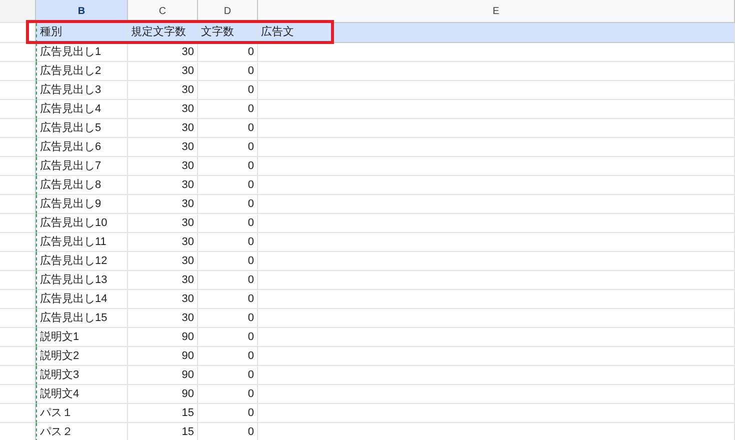 The image size is (735, 440). I want to click on header-cell: 種別, so click(82, 33).